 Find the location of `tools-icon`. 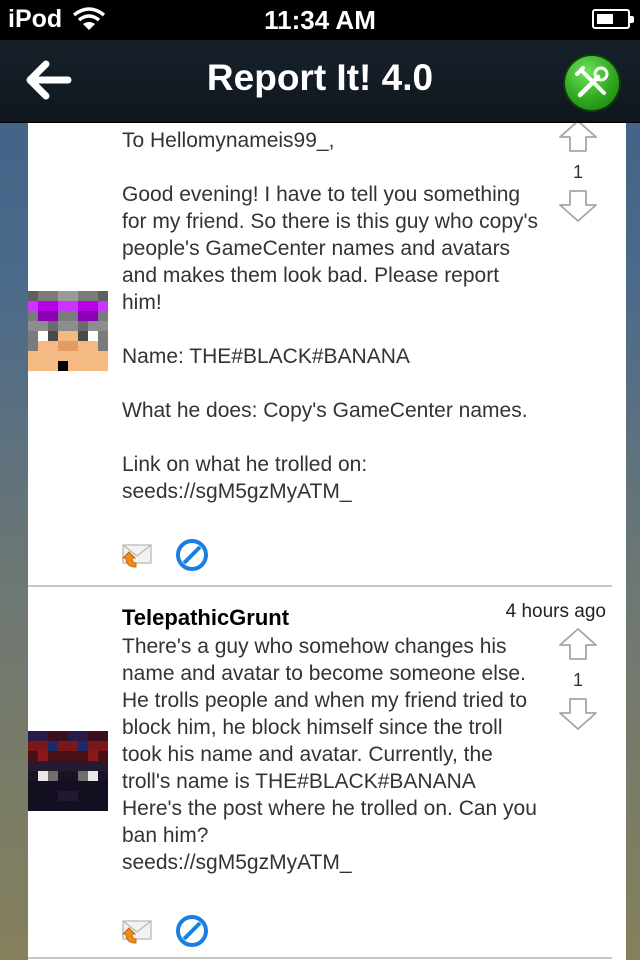

tools-icon is located at coordinates (592, 82).